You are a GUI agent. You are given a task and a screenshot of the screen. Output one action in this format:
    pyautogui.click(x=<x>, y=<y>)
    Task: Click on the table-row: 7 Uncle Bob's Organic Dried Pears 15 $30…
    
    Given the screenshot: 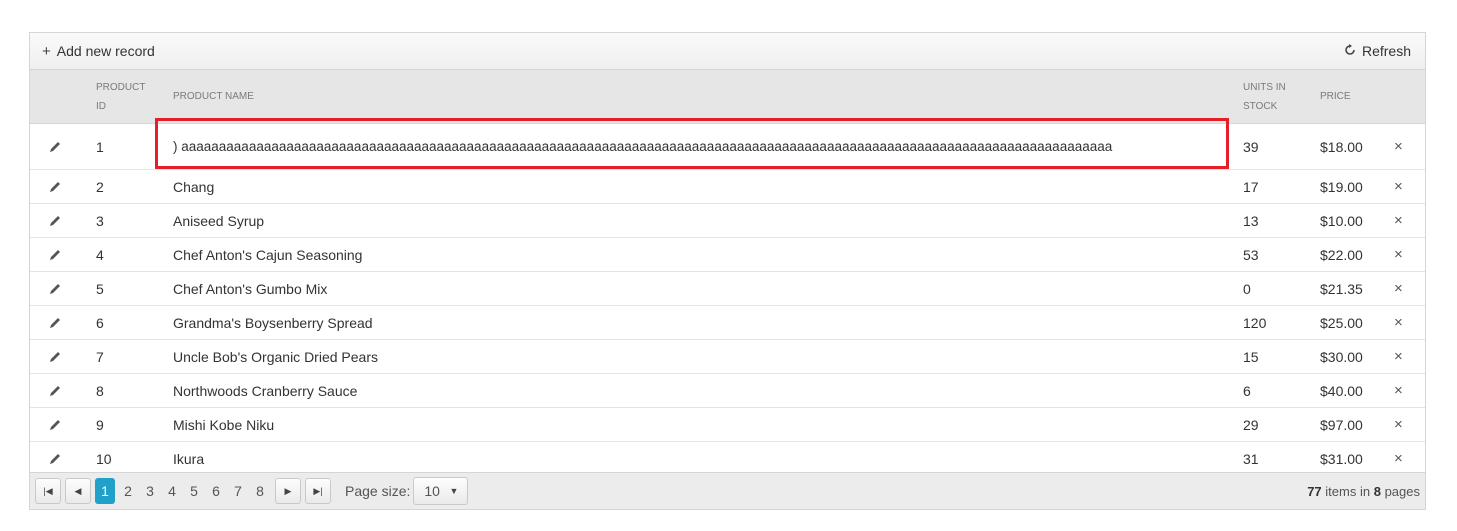 What is the action you would take?
    pyautogui.click(x=727, y=357)
    